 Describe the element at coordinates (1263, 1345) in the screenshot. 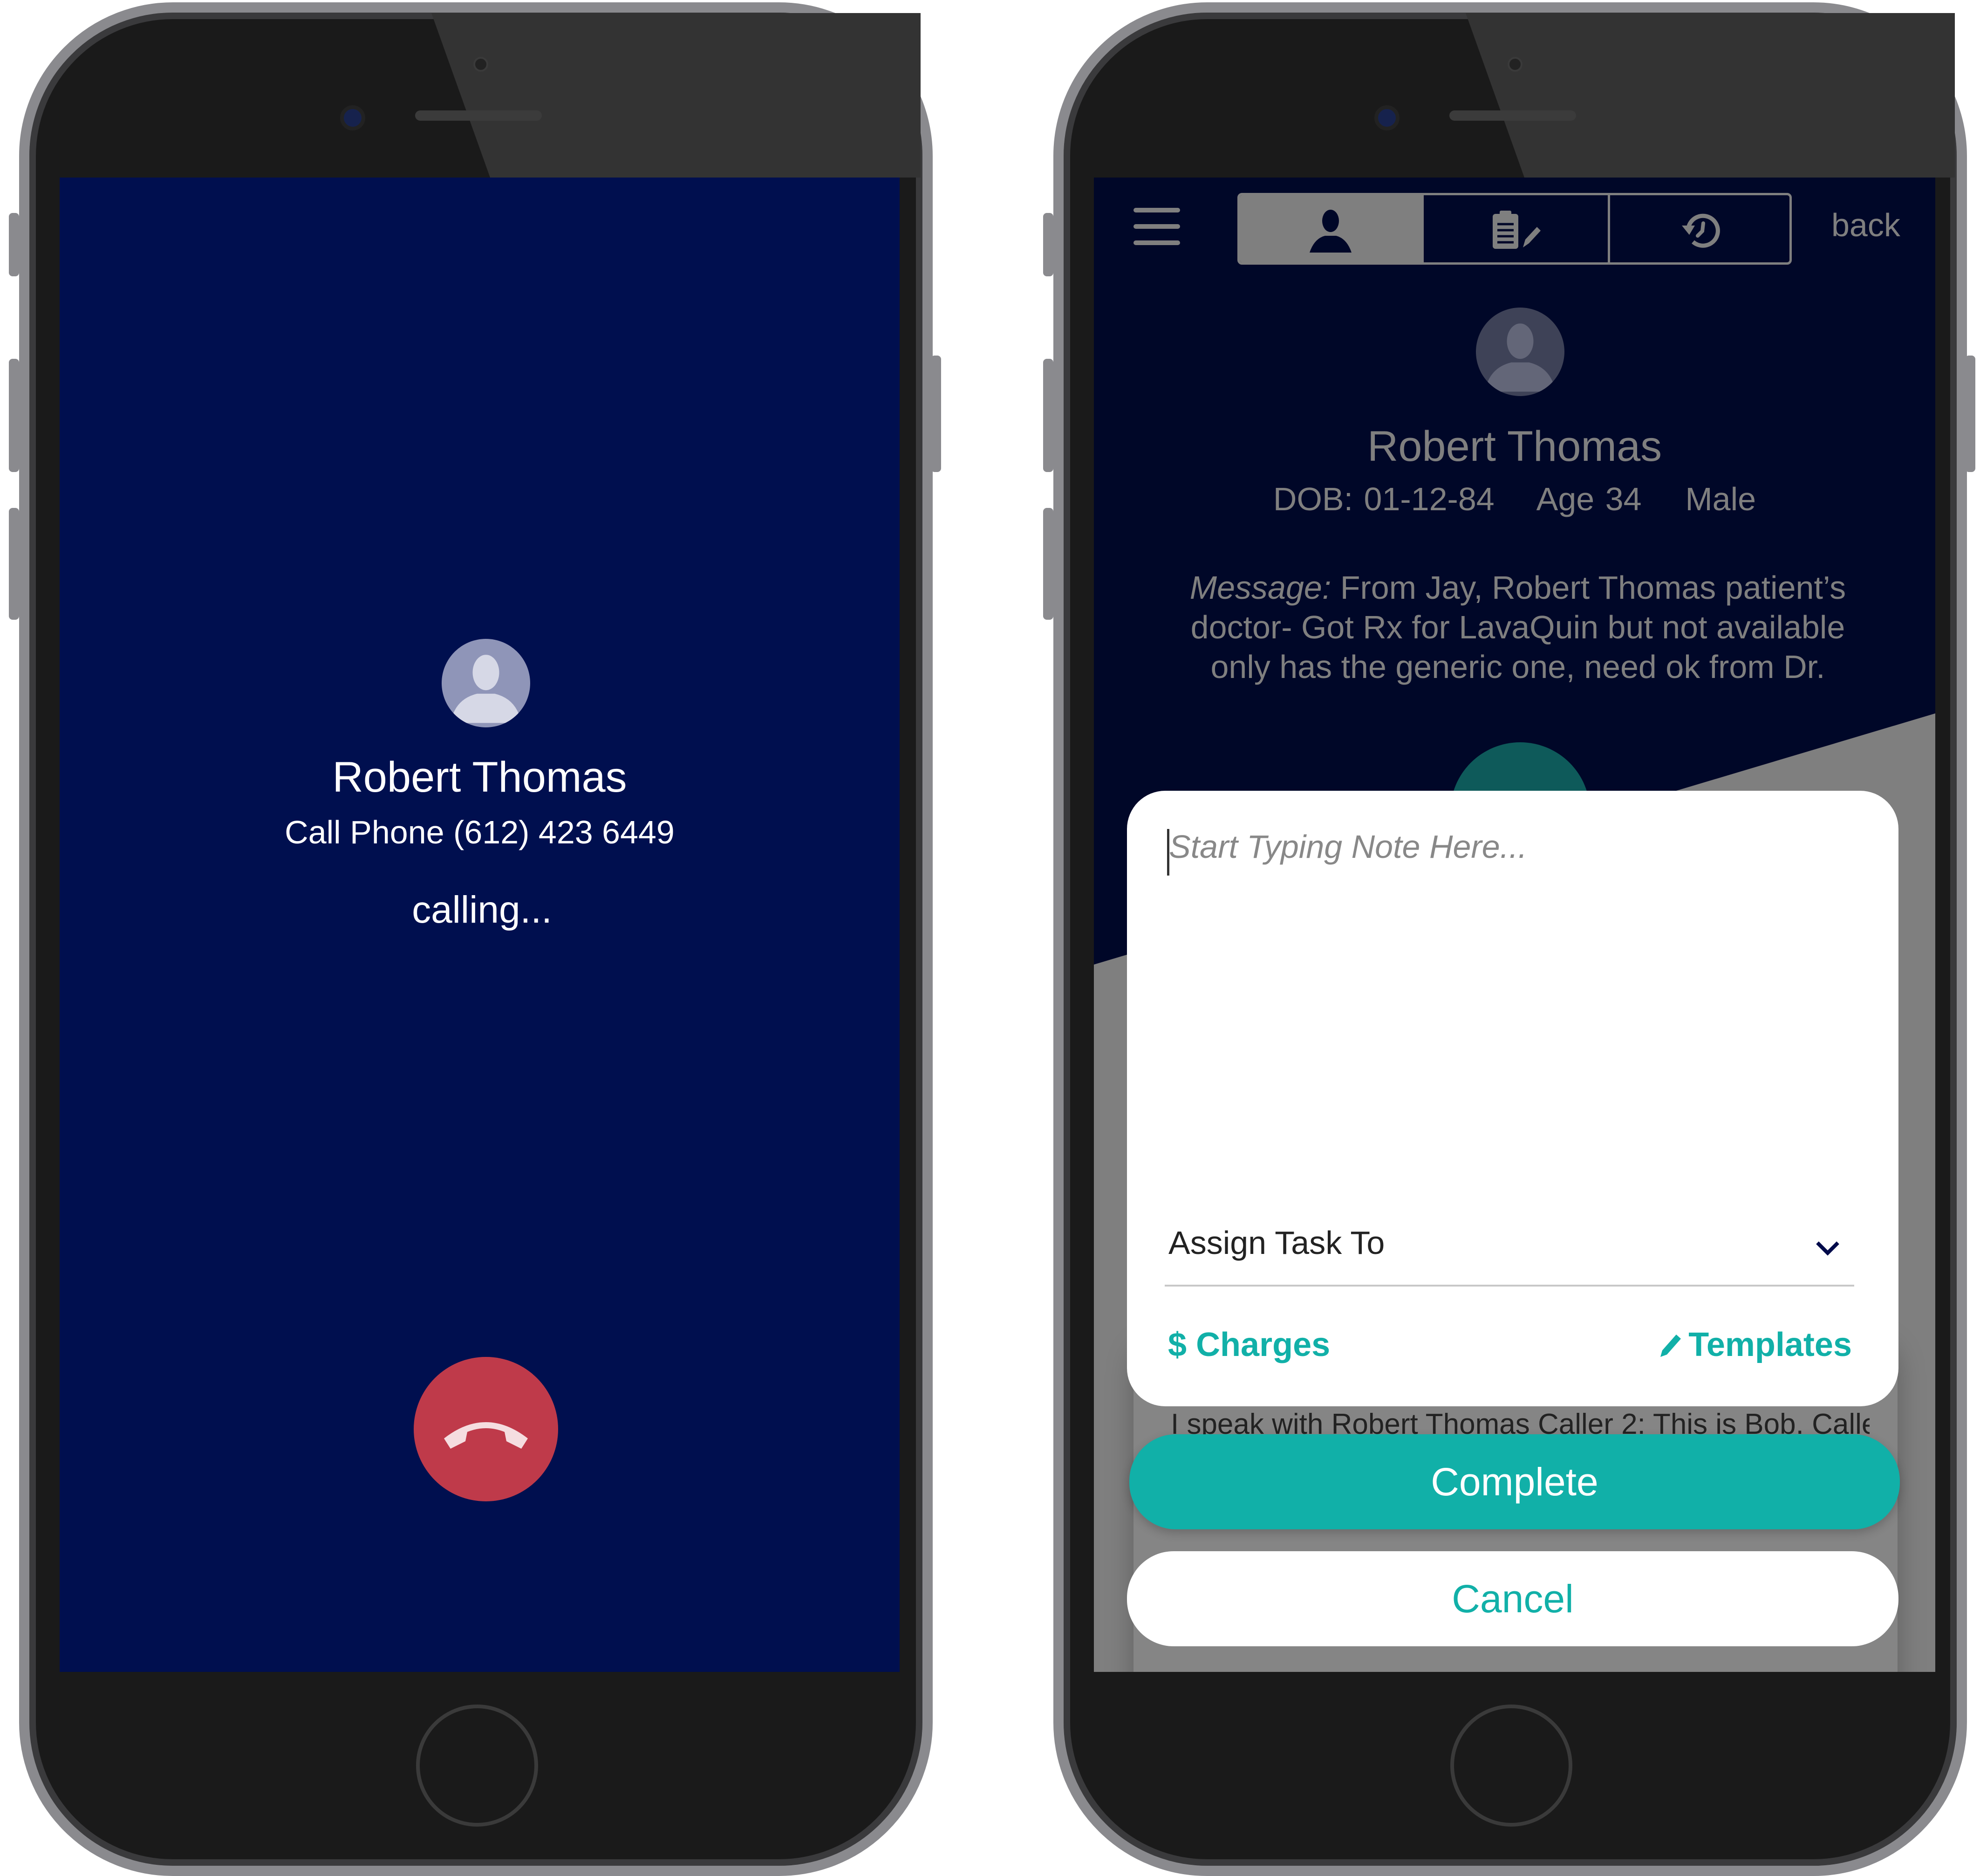

I see `charges-label: Charges` at that location.